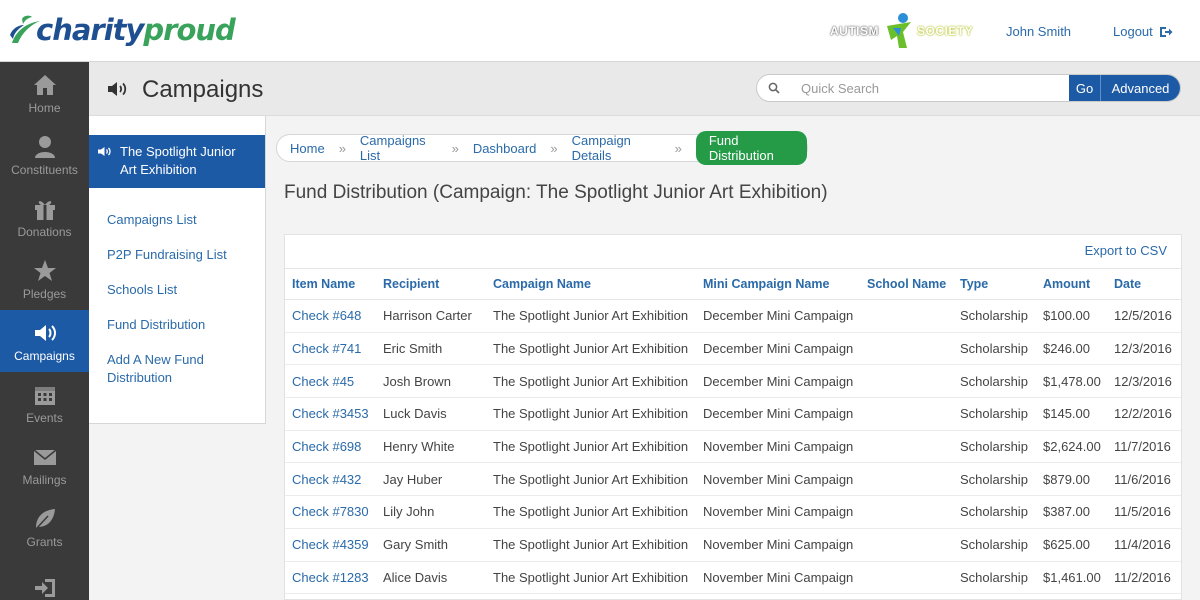 This screenshot has width=1200, height=600. I want to click on subnav-link-p2p-fundraising: P2P Fundraising List, so click(182, 255).